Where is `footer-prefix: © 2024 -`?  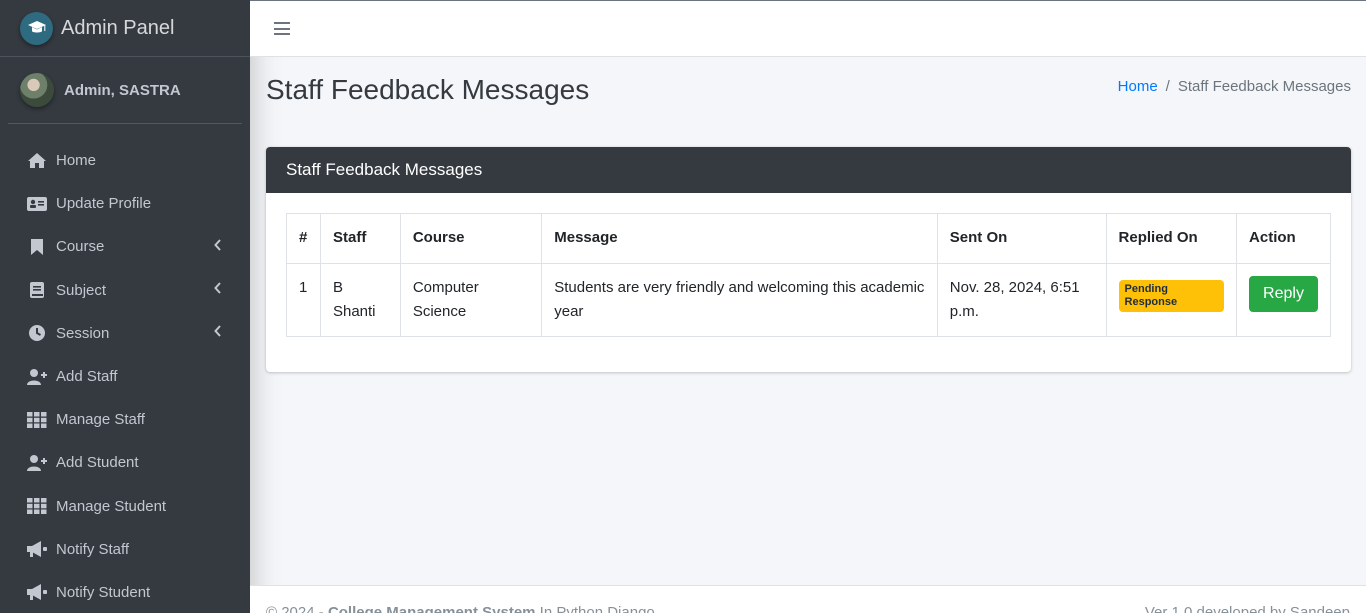 footer-prefix: © 2024 - is located at coordinates (295, 608).